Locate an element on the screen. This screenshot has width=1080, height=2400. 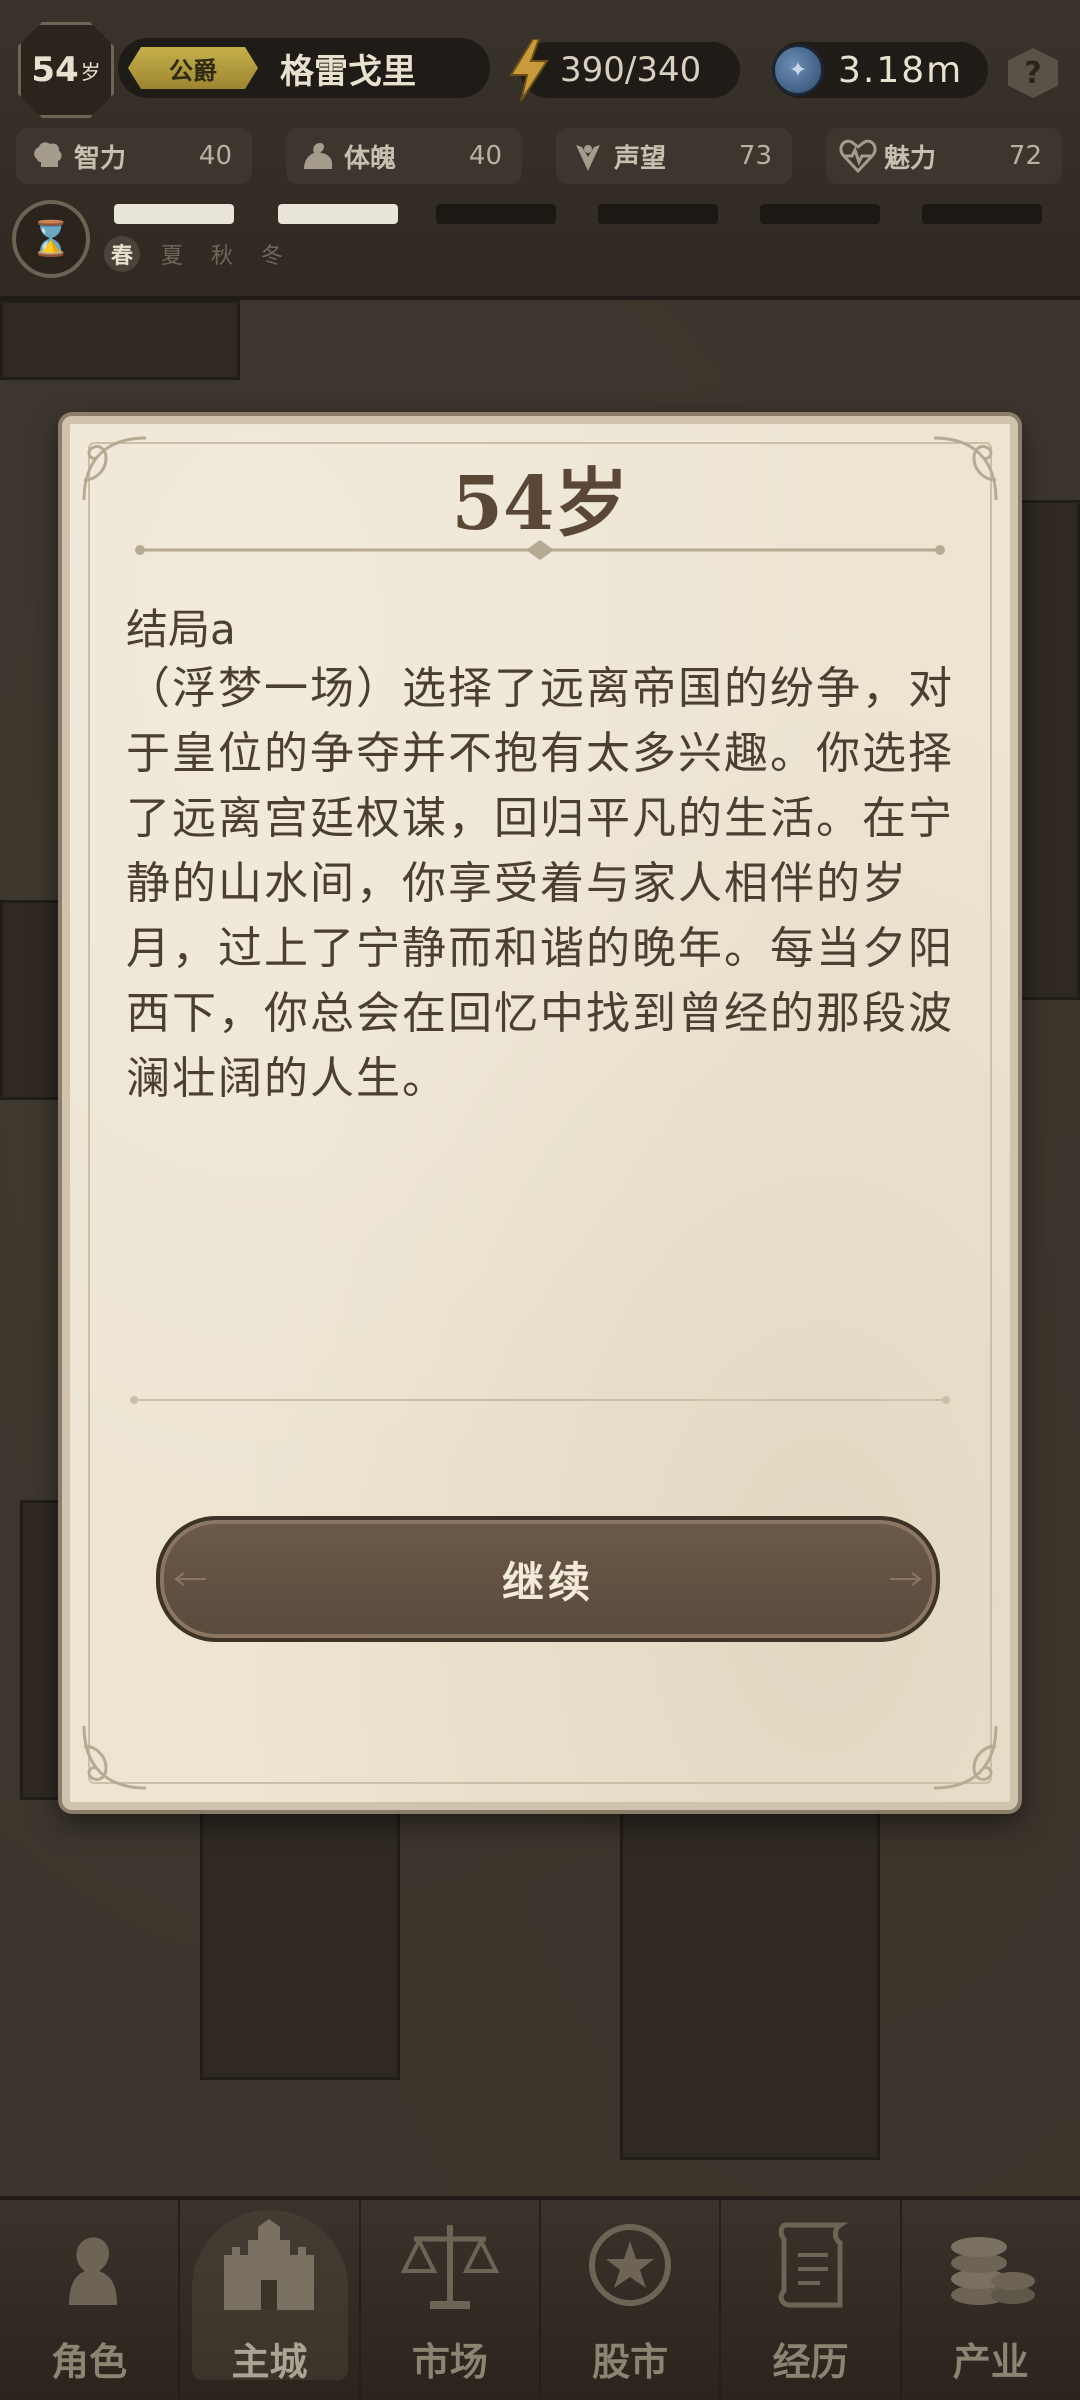
money-pill: ✦ 3.18m is located at coordinates (880, 70).